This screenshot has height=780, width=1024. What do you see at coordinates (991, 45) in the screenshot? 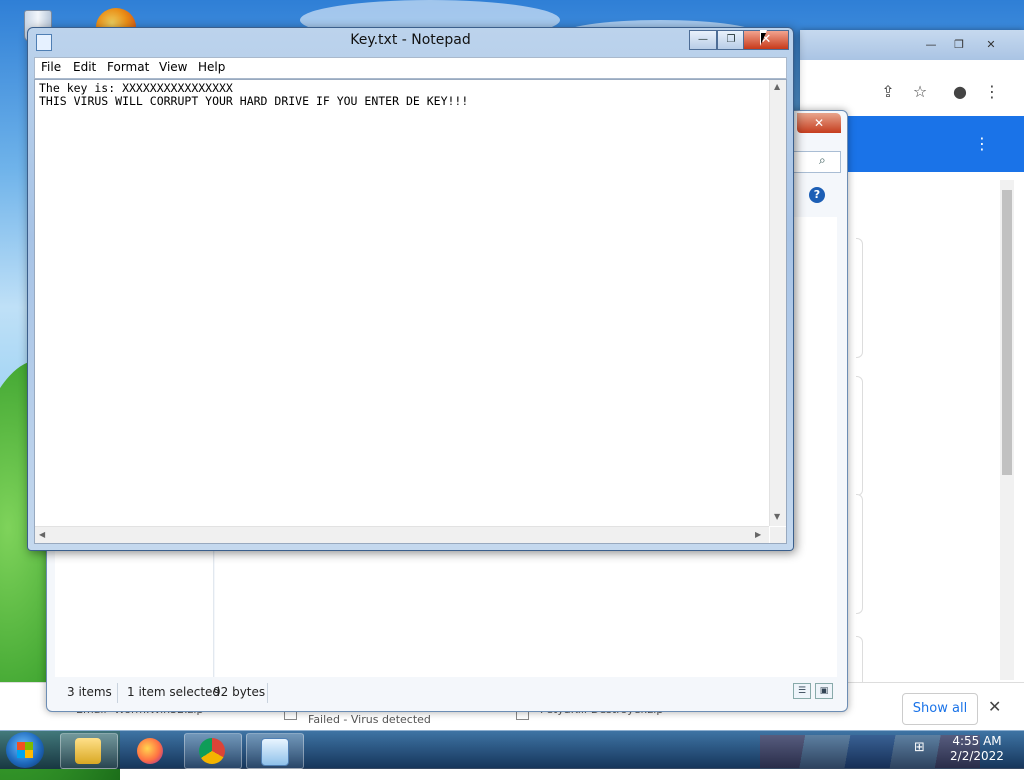
I see `close-icon: ✕` at bounding box center [991, 45].